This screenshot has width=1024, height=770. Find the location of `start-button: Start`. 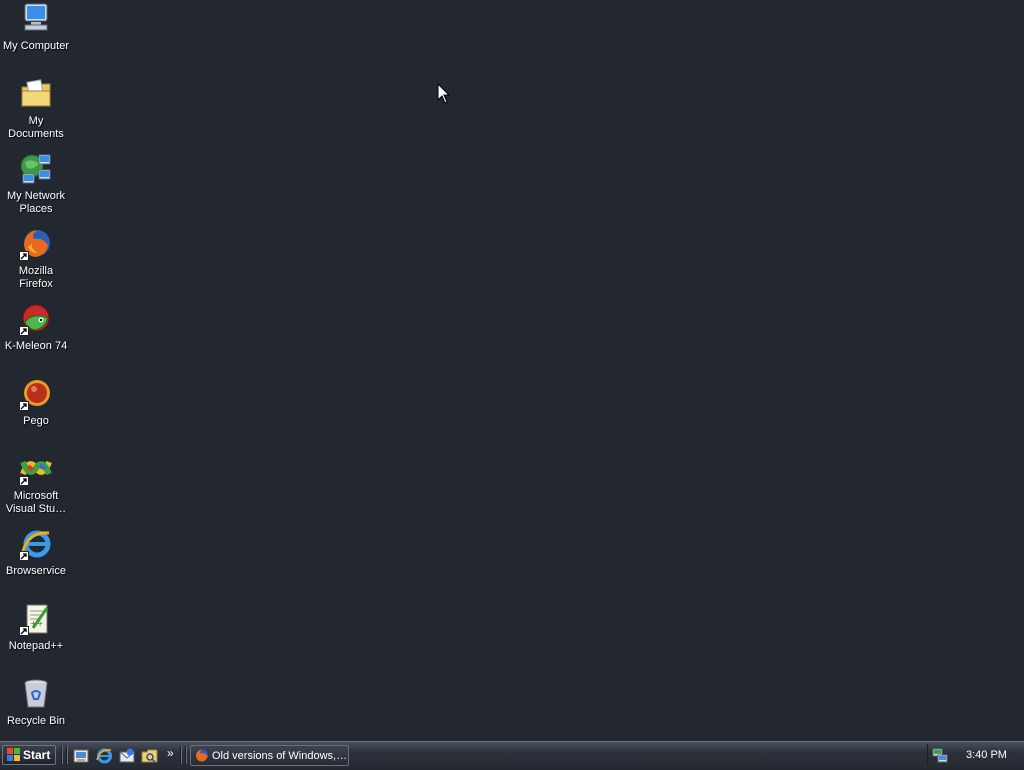

start-button: Start is located at coordinates (29, 755).